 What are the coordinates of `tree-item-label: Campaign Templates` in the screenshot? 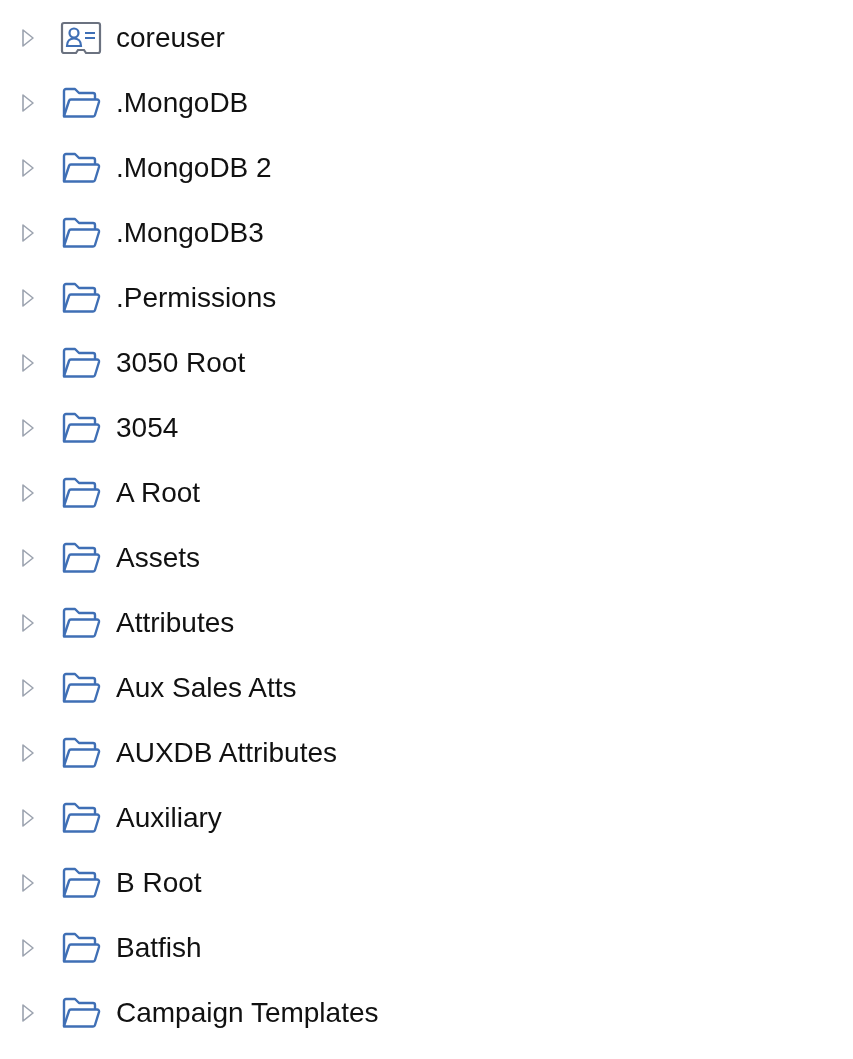 It's located at (247, 1012).